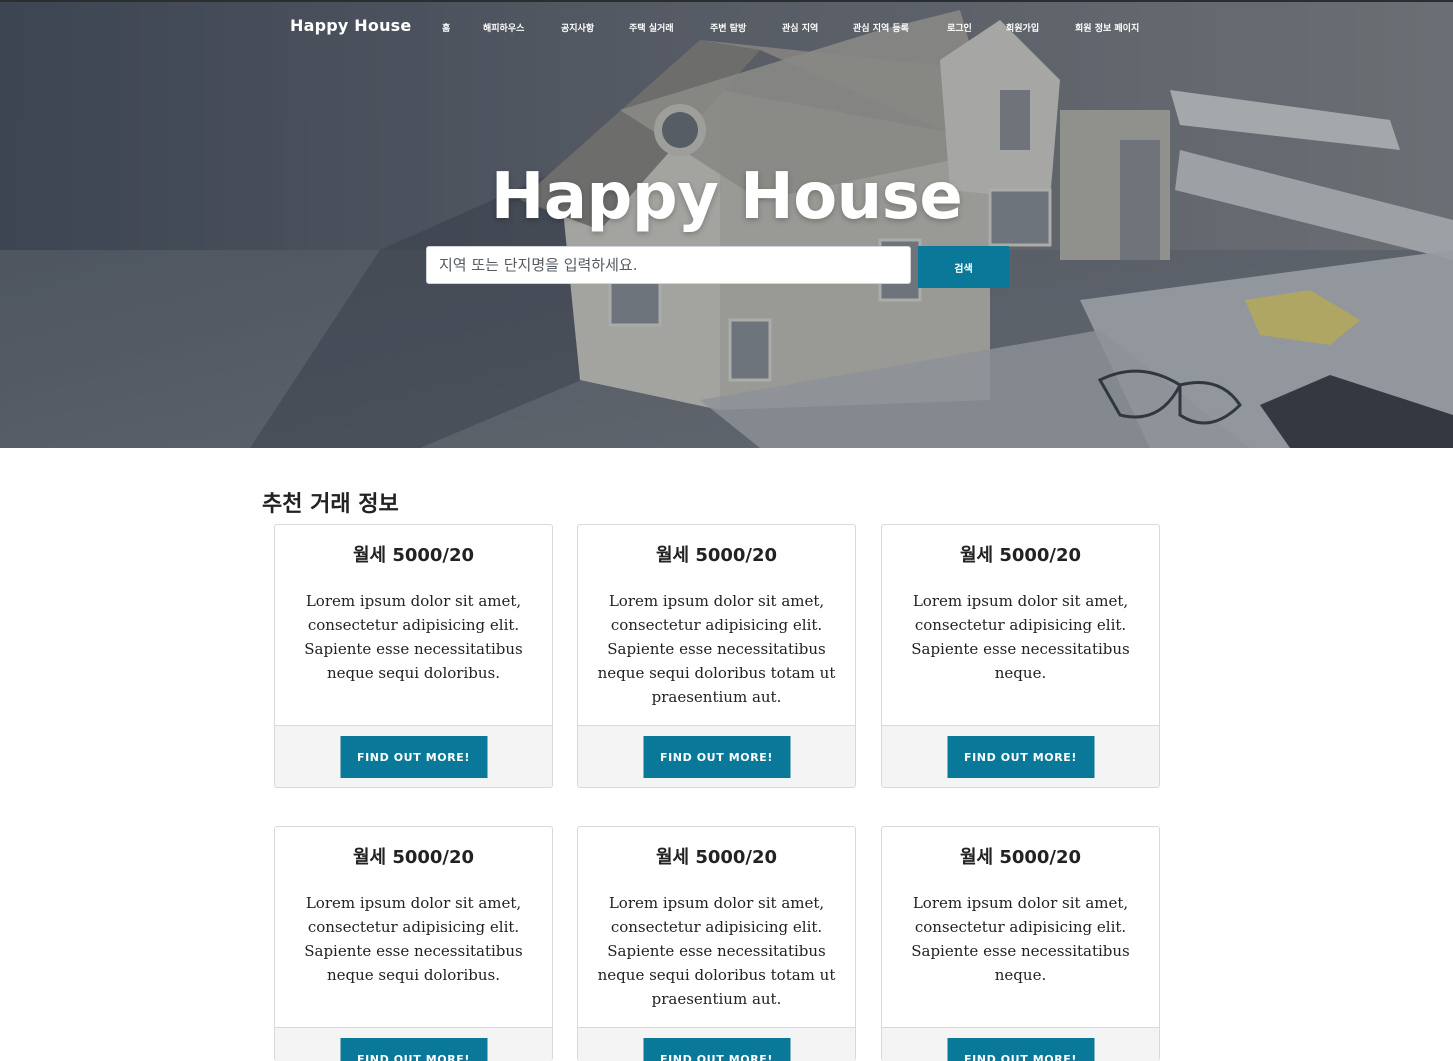  What do you see at coordinates (1022, 27) in the screenshot?
I see `nav-item-signup: 회원가입` at bounding box center [1022, 27].